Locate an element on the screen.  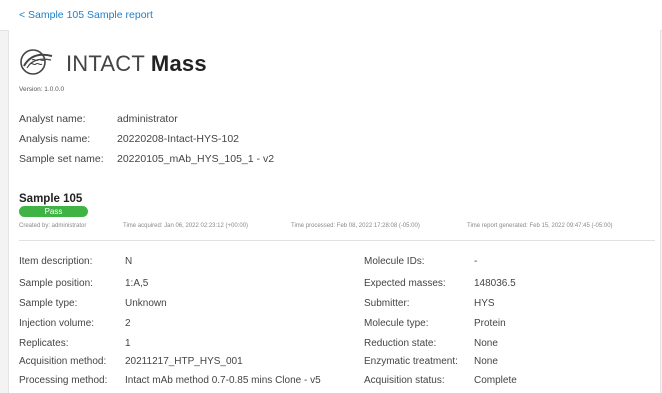
sample-set-name-value: 20220105_mAb_HYS_105_1 - v2 is located at coordinates (196, 159).